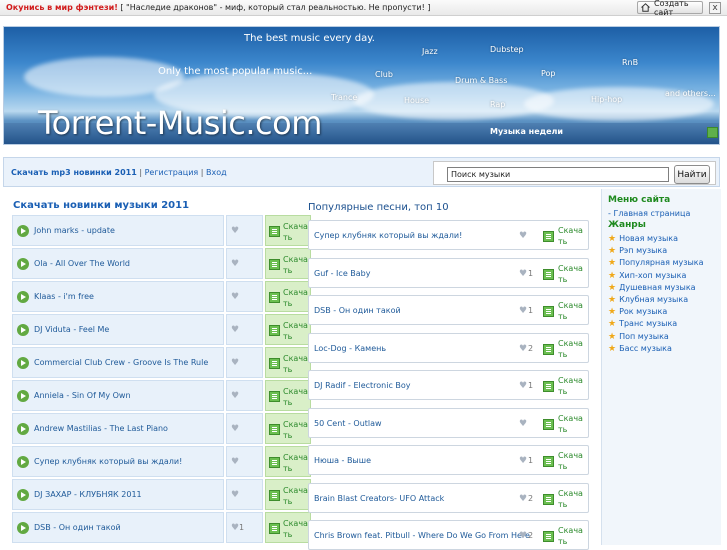 This screenshot has width=727, height=550. I want to click on sidebar-genre-item: ★ Рэп музыка, so click(637, 251).